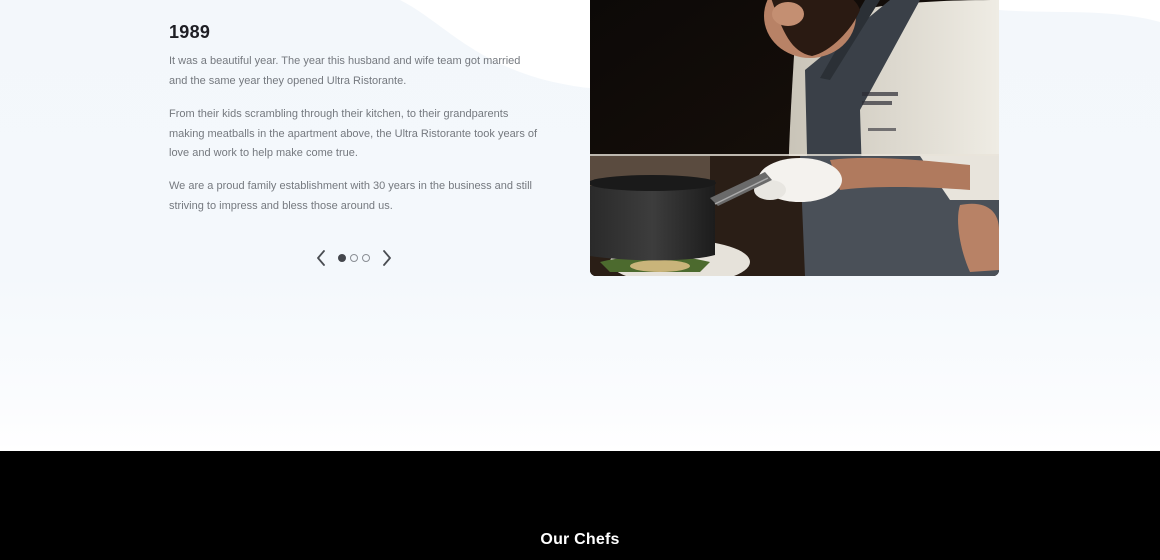  I want to click on carousel-controls, so click(357, 258).